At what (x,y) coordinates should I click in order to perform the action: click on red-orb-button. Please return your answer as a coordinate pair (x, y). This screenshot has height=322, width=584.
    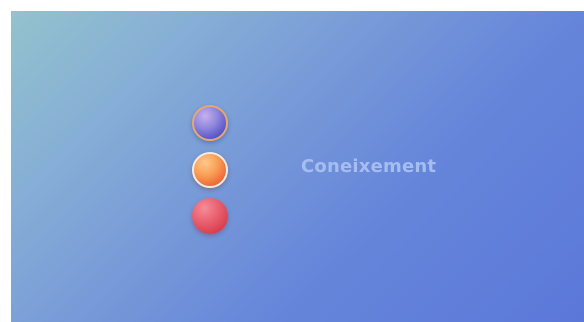
    Looking at the image, I should click on (210, 216).